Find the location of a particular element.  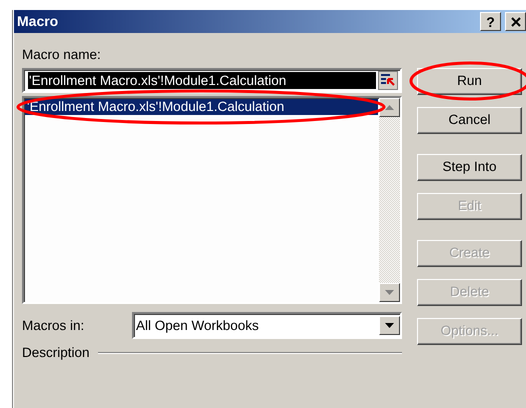

dialog-button: Step Into is located at coordinates (469, 167).